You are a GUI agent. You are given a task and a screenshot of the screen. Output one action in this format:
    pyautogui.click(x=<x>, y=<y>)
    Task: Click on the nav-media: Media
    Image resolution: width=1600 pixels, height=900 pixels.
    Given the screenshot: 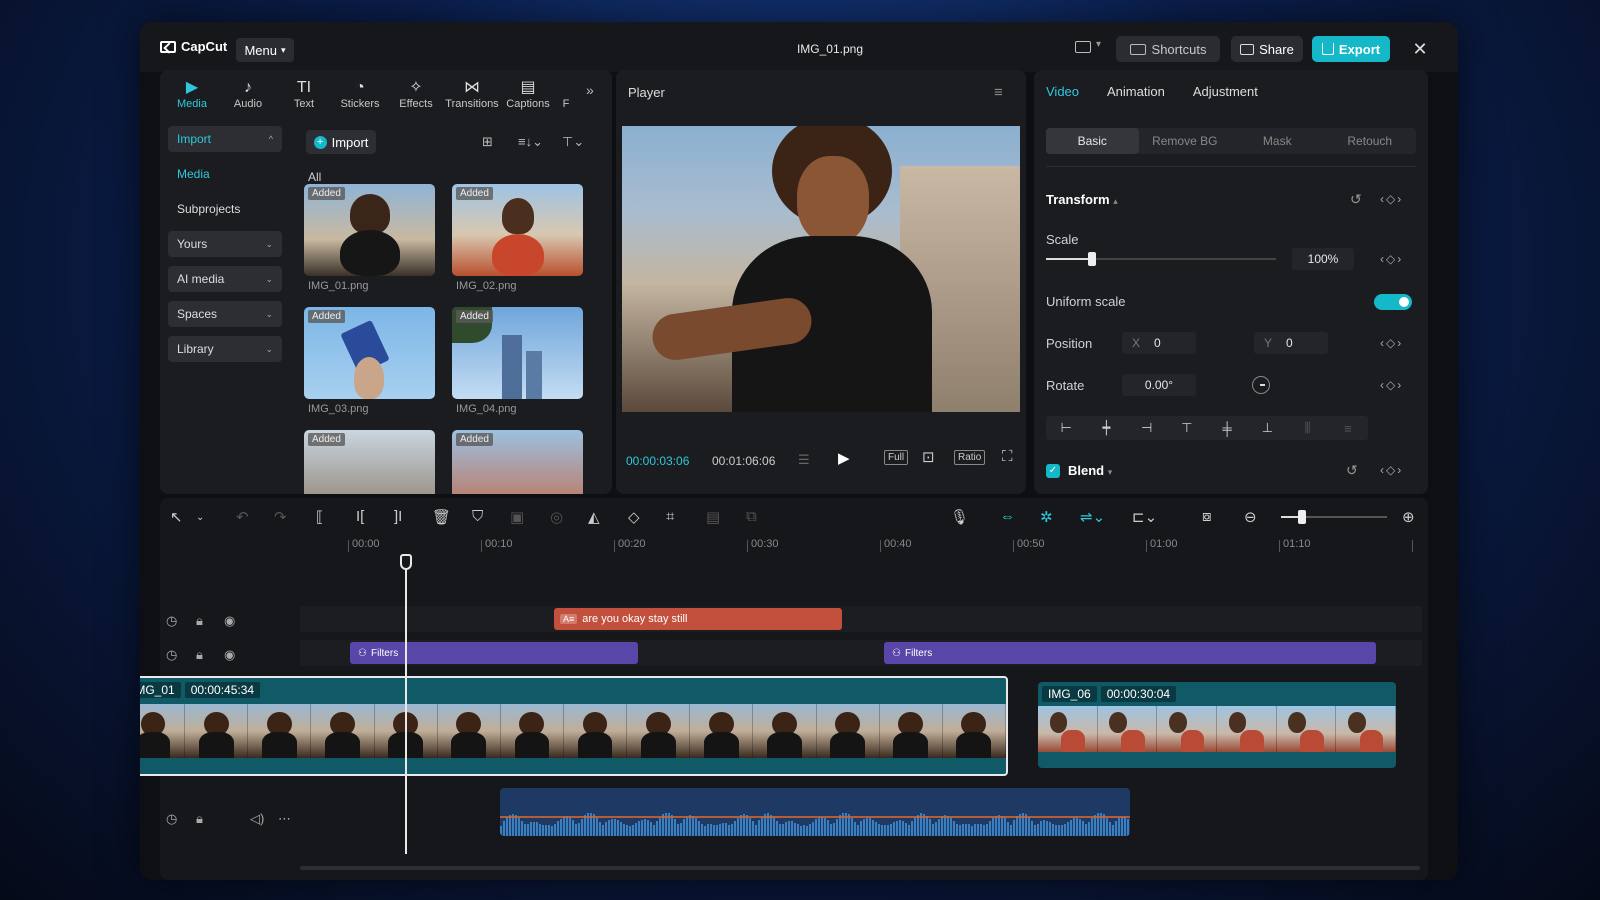 What is the action you would take?
    pyautogui.click(x=225, y=174)
    